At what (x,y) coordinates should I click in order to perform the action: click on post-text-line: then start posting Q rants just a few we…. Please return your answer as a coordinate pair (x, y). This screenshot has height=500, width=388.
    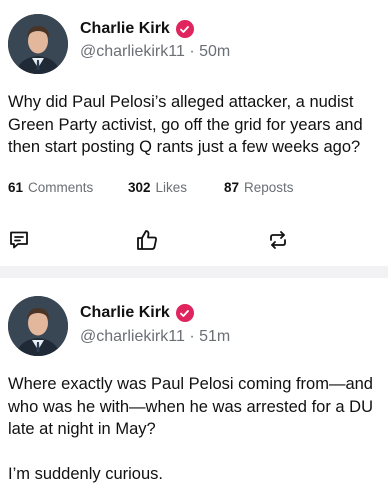
    Looking at the image, I should click on (184, 147).